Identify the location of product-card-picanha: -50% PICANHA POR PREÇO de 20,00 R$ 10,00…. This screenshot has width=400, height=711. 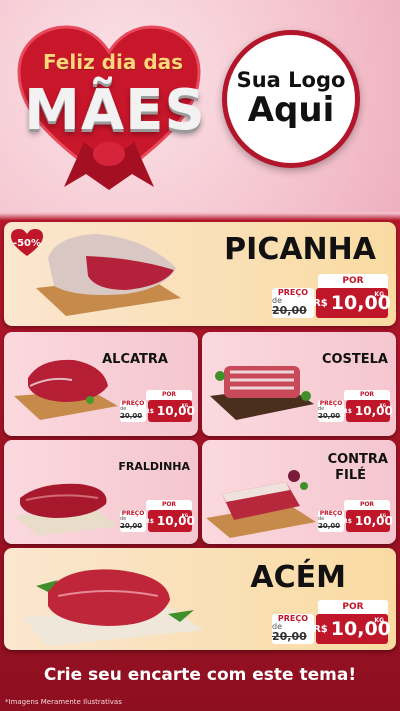
(200, 274).